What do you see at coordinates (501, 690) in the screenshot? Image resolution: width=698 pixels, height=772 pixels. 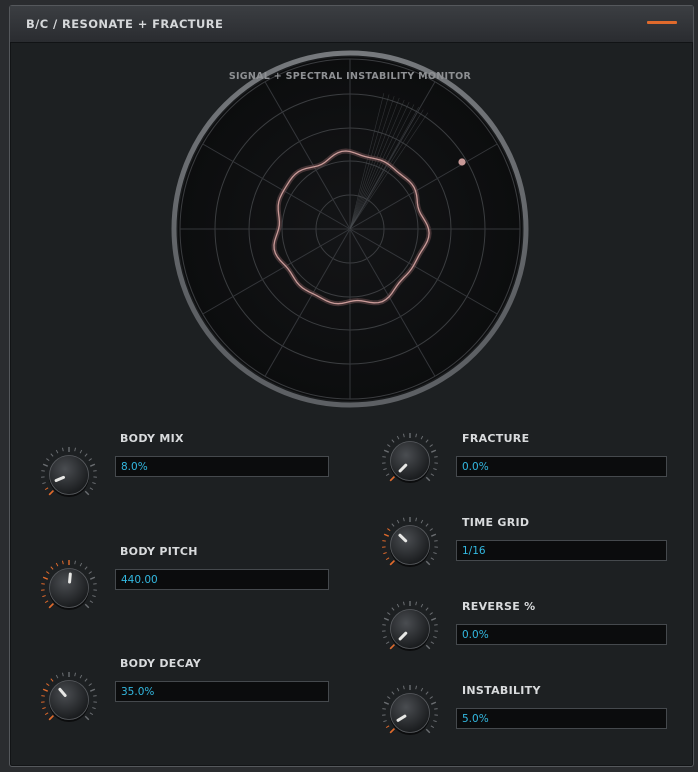 I see `instability-label: INSTABILITY` at bounding box center [501, 690].